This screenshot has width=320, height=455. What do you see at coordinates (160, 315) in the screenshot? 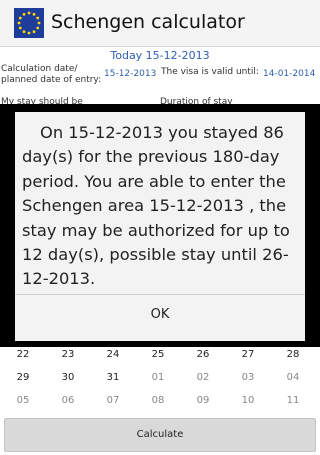
I see `ok-button: OK` at bounding box center [160, 315].